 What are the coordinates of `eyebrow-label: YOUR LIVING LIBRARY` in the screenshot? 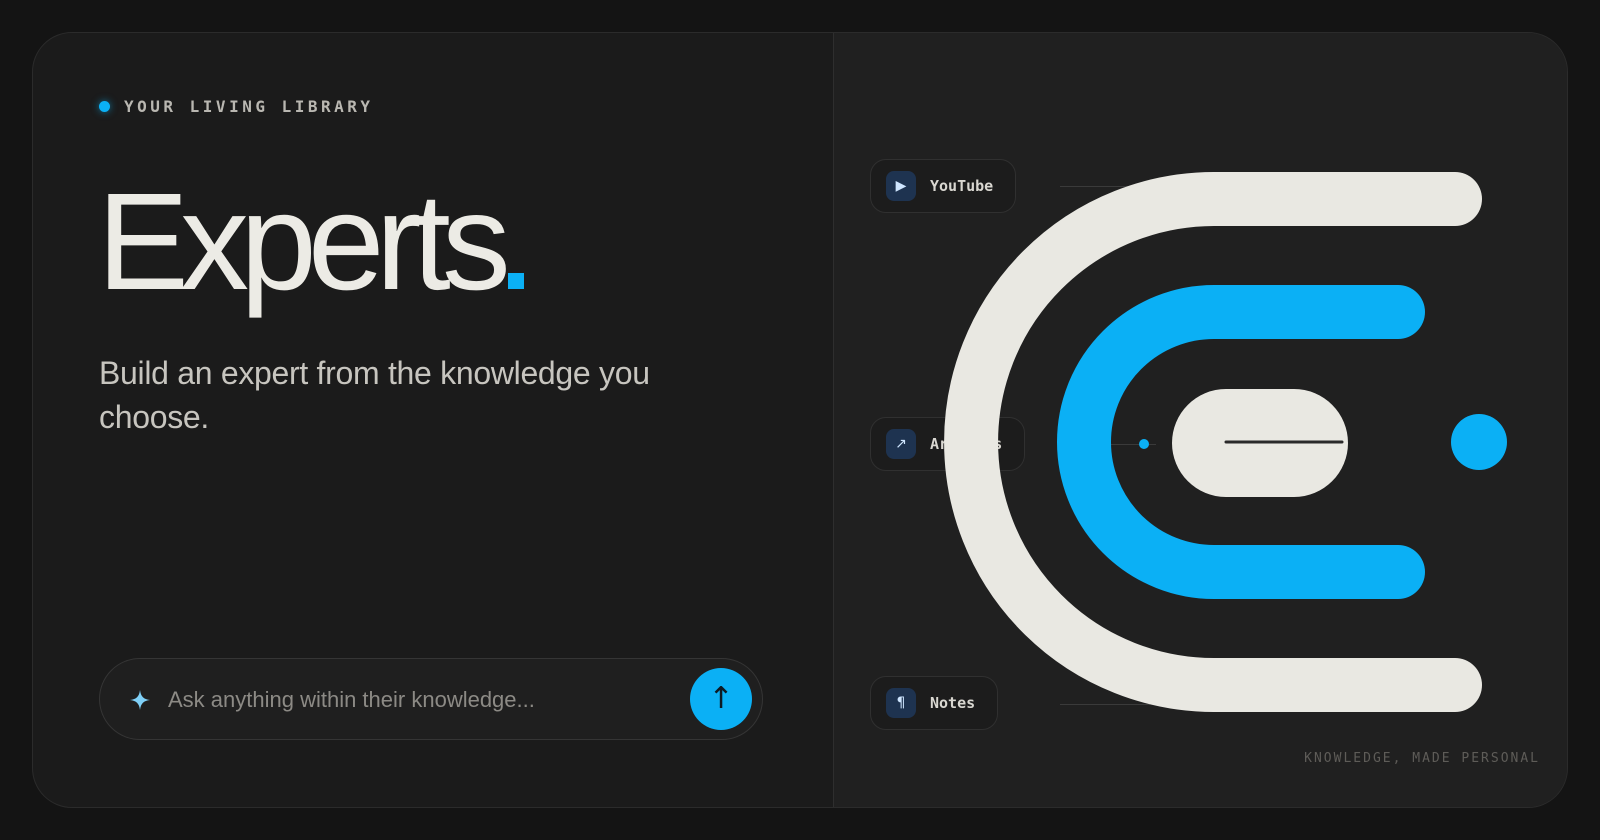 It's located at (249, 106).